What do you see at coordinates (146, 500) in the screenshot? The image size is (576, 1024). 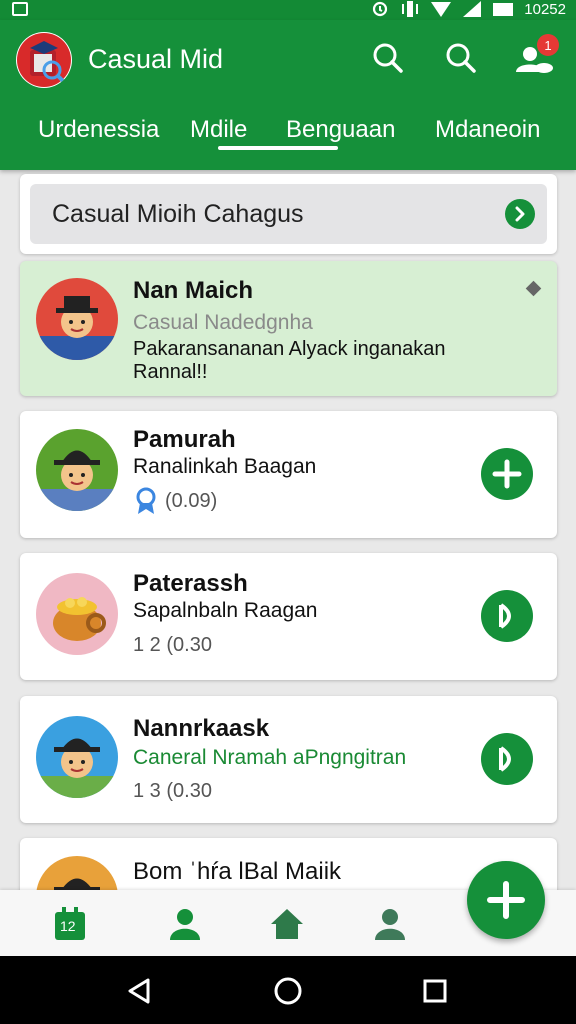 I see `award-icon` at bounding box center [146, 500].